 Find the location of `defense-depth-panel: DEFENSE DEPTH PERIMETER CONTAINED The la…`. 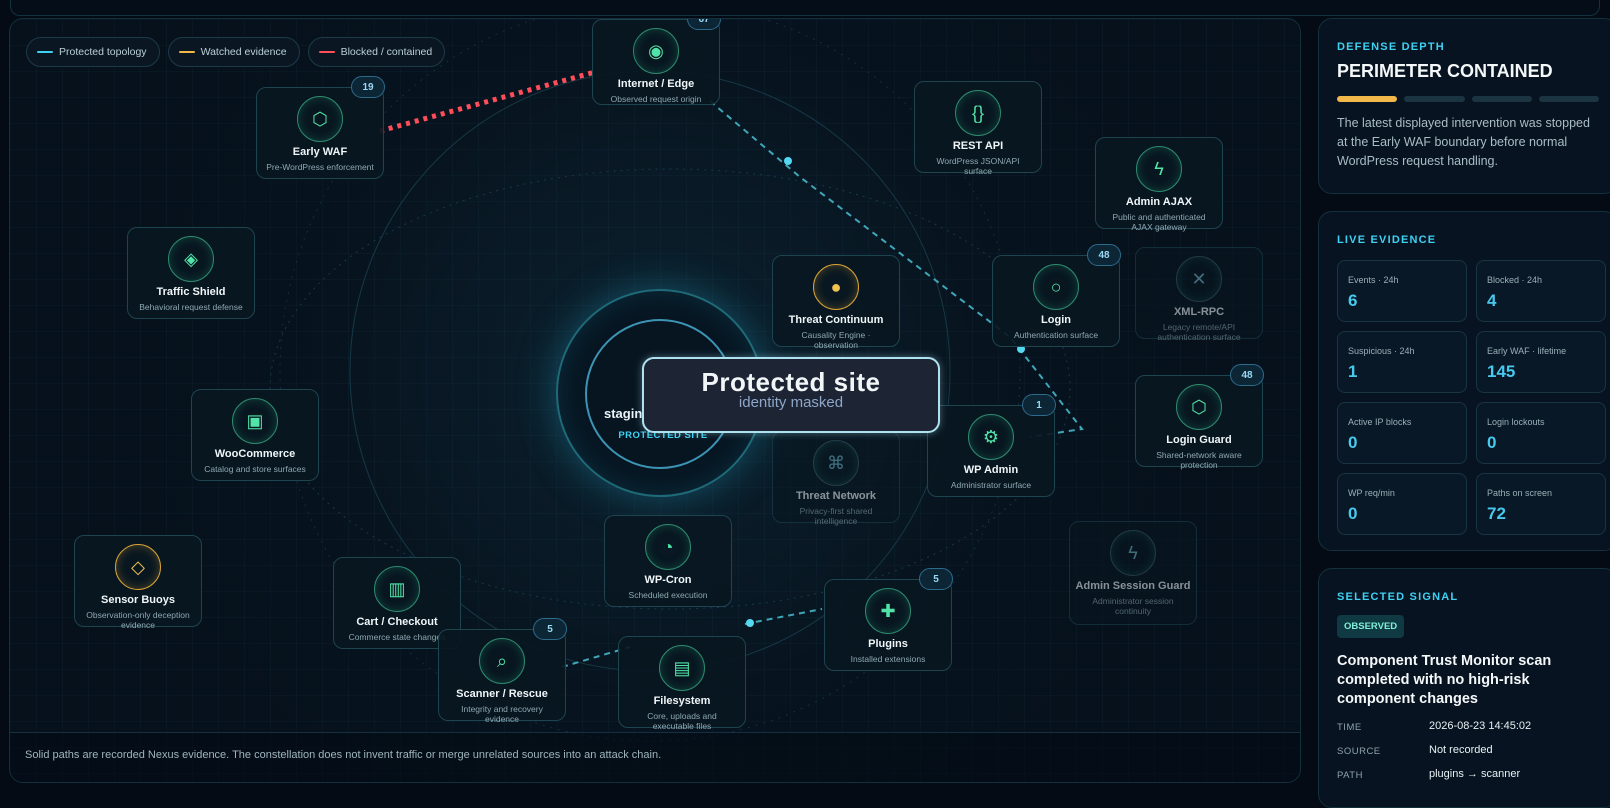

defense-depth-panel: DEFENSE DEPTH PERIMETER CONTAINED The la… is located at coordinates (1464, 106).